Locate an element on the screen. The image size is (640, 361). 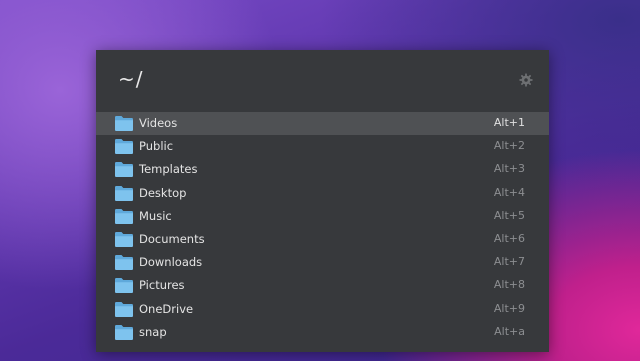
item-shortcut: Alt+a is located at coordinates (509, 331).